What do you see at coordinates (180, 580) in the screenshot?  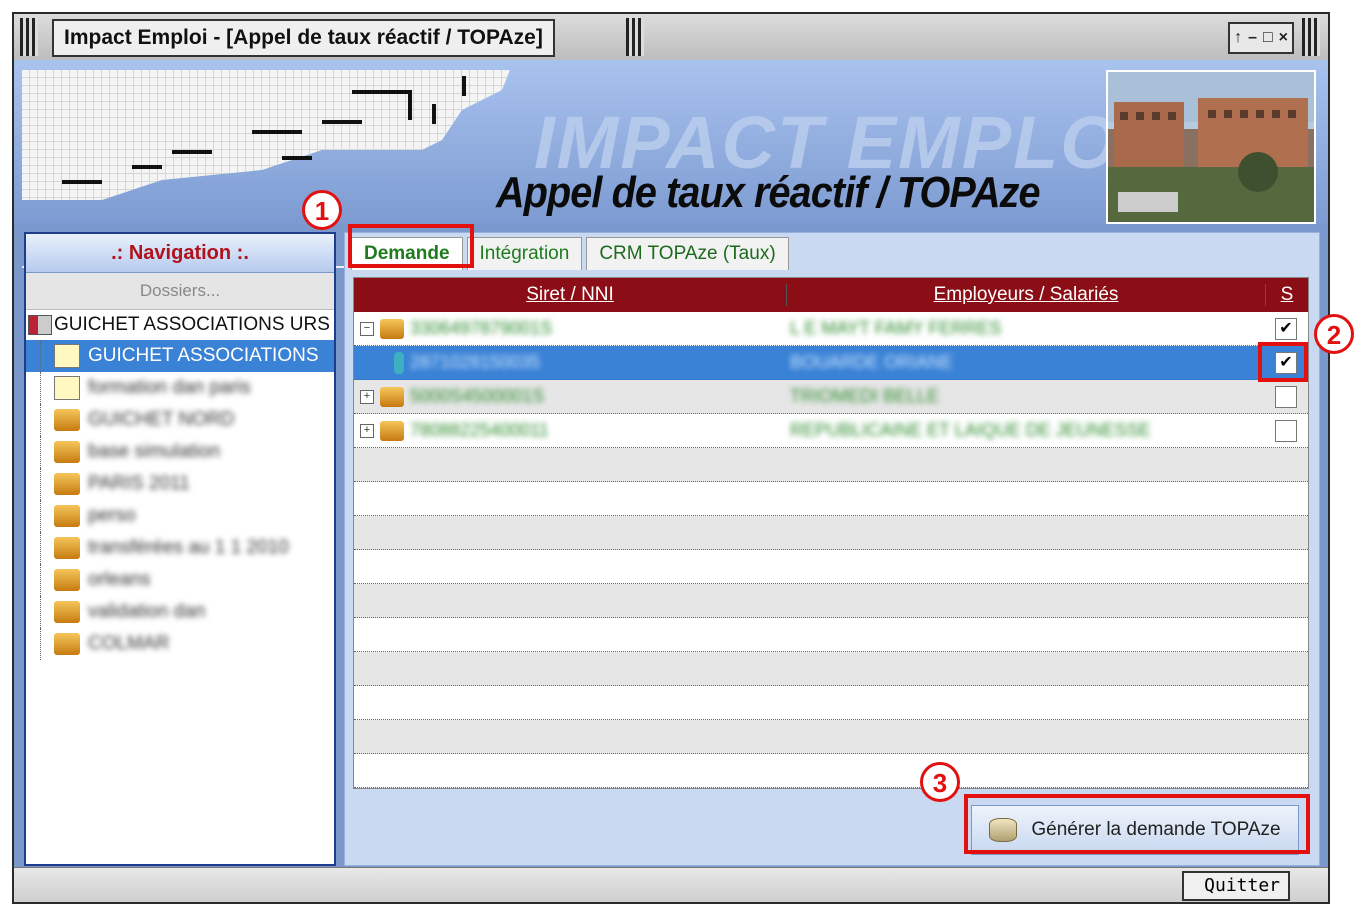 I see `tree-item: orleans` at bounding box center [180, 580].